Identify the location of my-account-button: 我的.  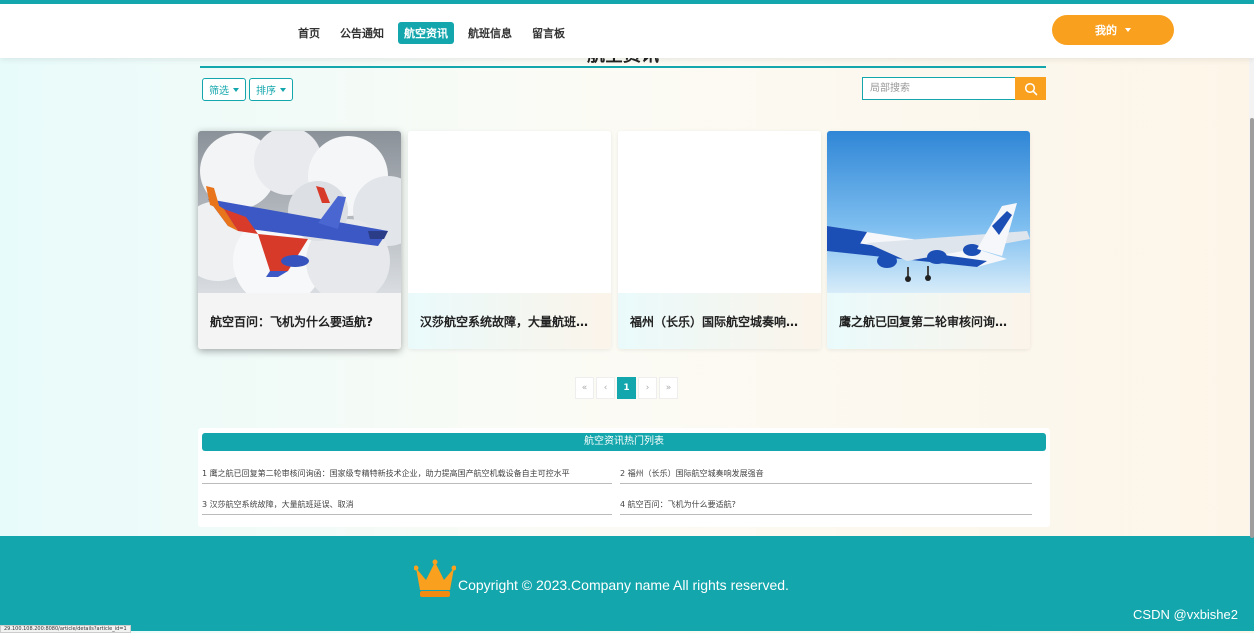
(1113, 30).